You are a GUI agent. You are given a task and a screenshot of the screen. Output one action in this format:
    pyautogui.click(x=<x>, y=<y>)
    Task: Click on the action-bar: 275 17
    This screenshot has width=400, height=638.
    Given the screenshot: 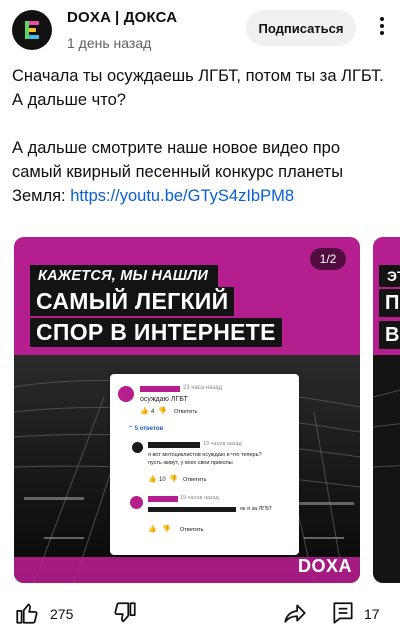 What is the action you would take?
    pyautogui.click(x=200, y=618)
    